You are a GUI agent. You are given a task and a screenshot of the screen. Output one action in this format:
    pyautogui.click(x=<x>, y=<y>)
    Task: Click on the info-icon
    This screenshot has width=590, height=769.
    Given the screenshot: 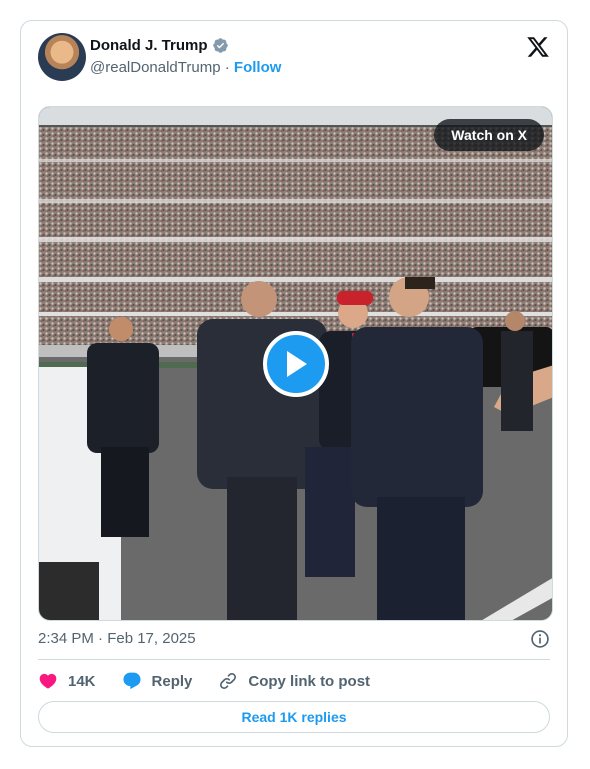 What is the action you would take?
    pyautogui.click(x=540, y=639)
    